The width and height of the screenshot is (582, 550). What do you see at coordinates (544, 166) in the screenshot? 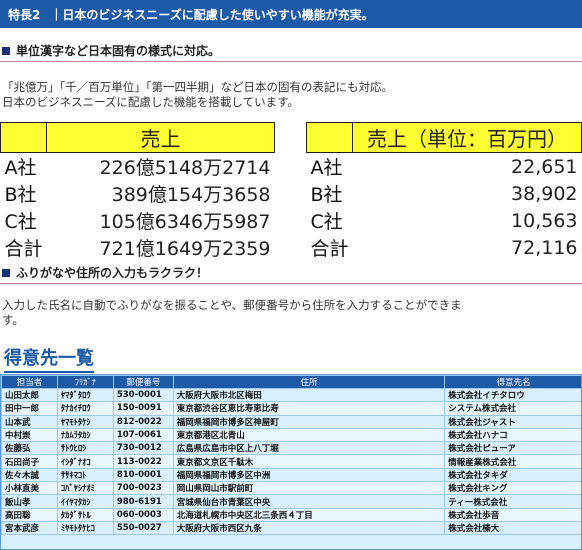
I see `row-value: 22,651` at bounding box center [544, 166].